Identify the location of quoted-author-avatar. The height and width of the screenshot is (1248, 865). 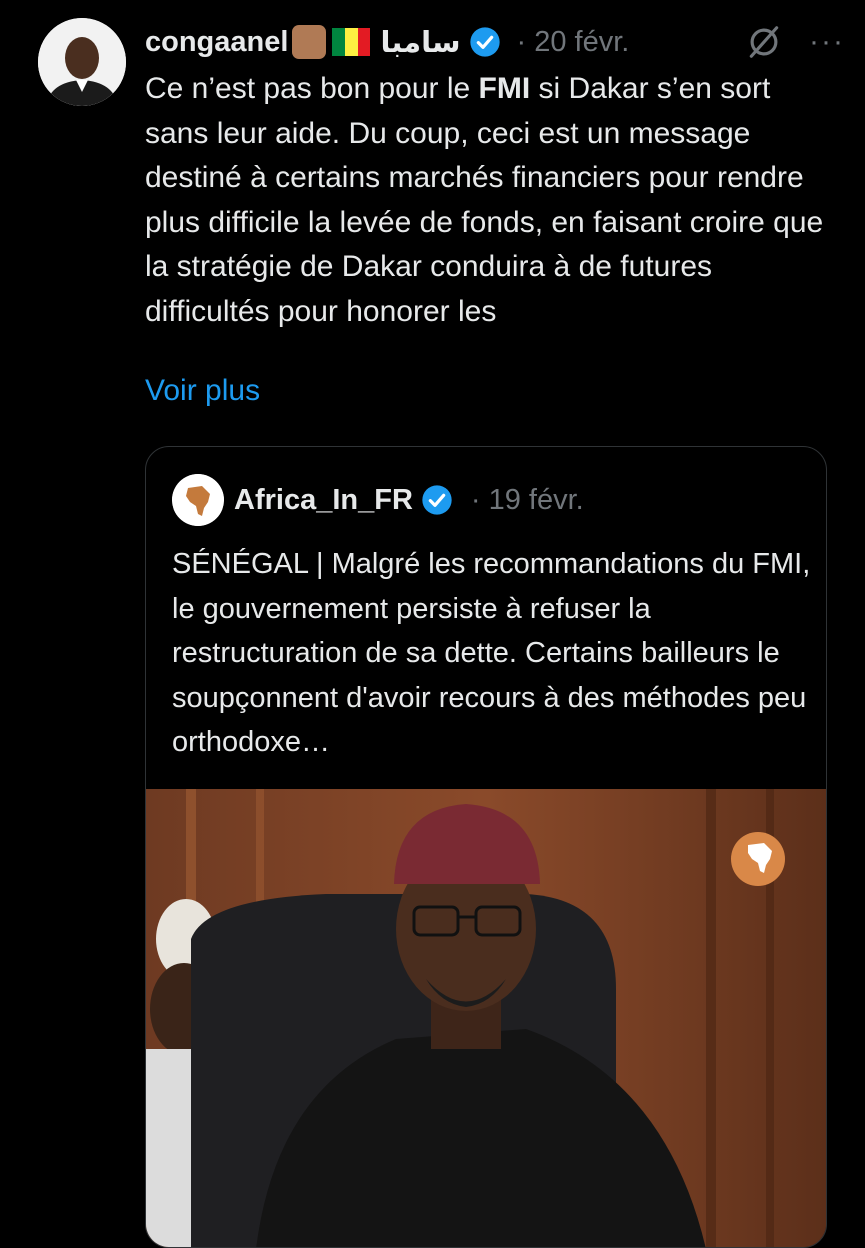
(198, 500).